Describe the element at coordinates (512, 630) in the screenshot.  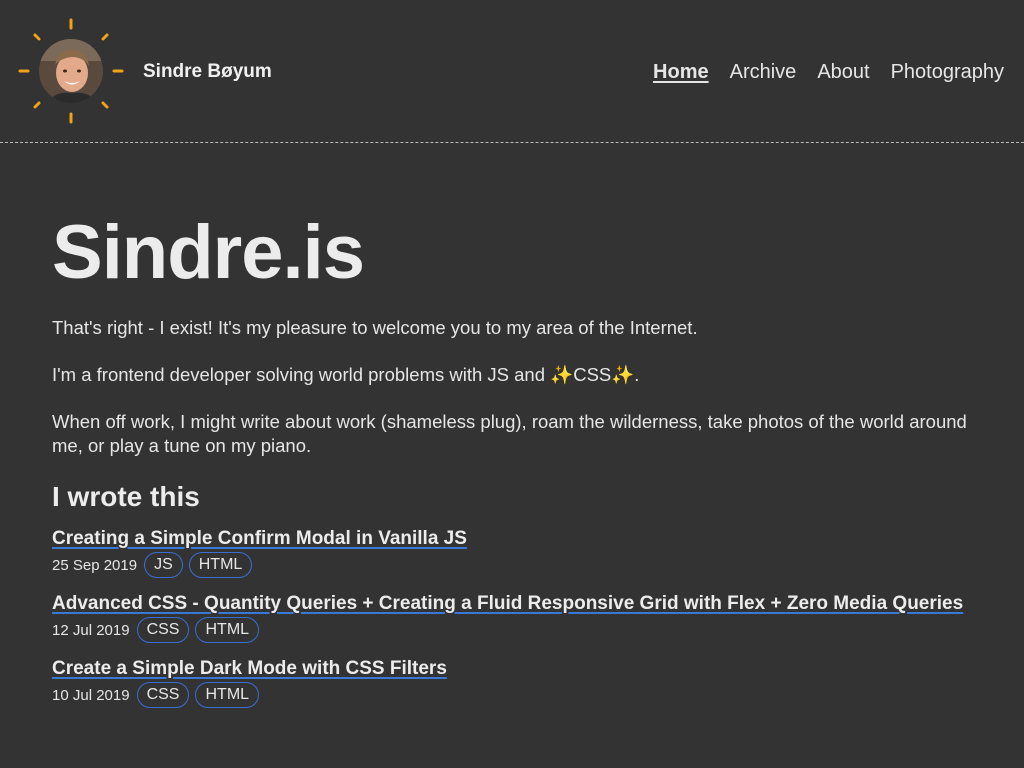
I see `post-meta: 12 Jul 2019 CSS HTML` at that location.